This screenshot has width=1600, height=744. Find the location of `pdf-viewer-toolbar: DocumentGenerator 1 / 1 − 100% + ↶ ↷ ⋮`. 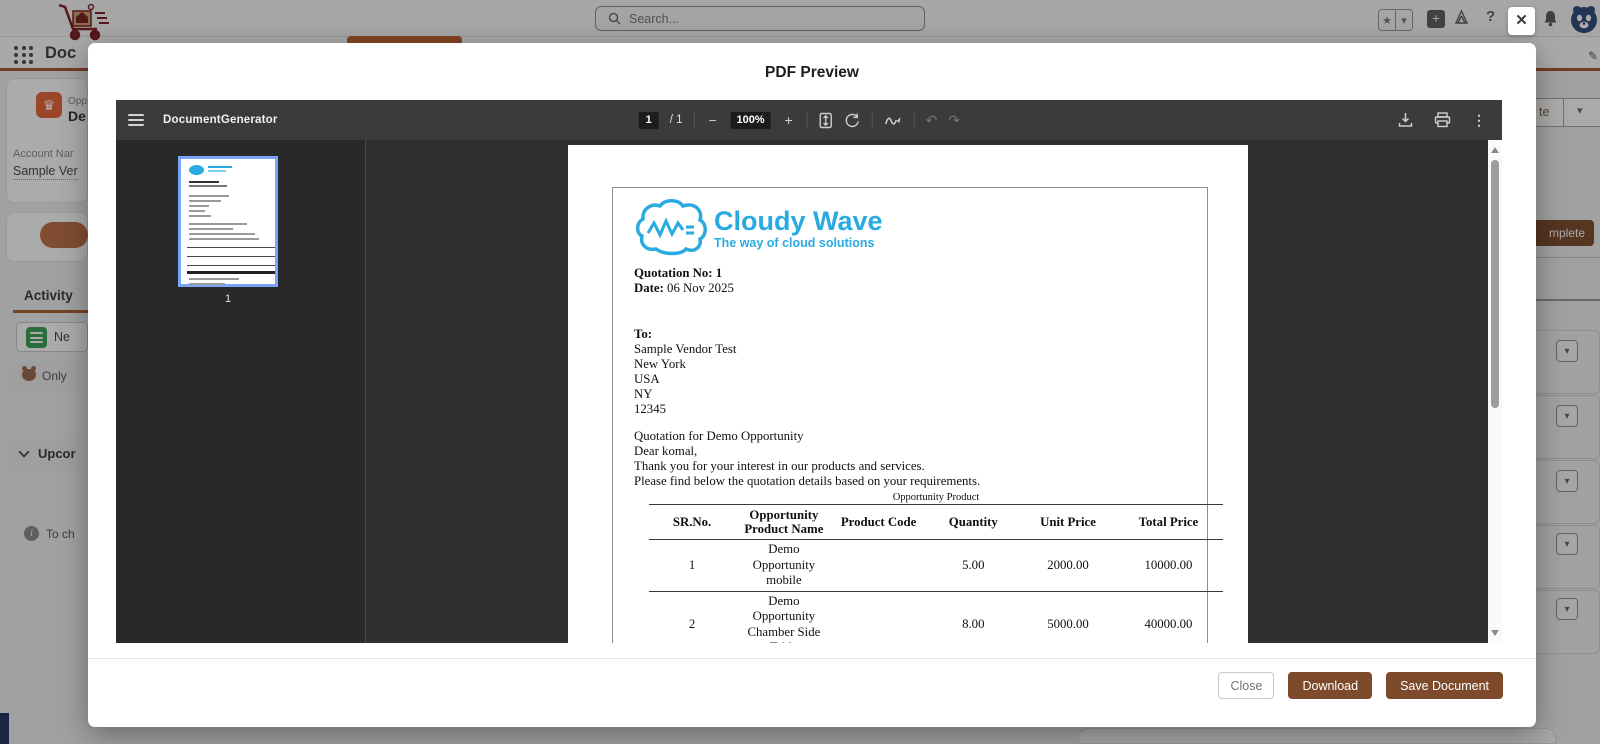

pdf-viewer-toolbar: DocumentGenerator 1 / 1 − 100% + ↶ ↷ ⋮ is located at coordinates (809, 120).